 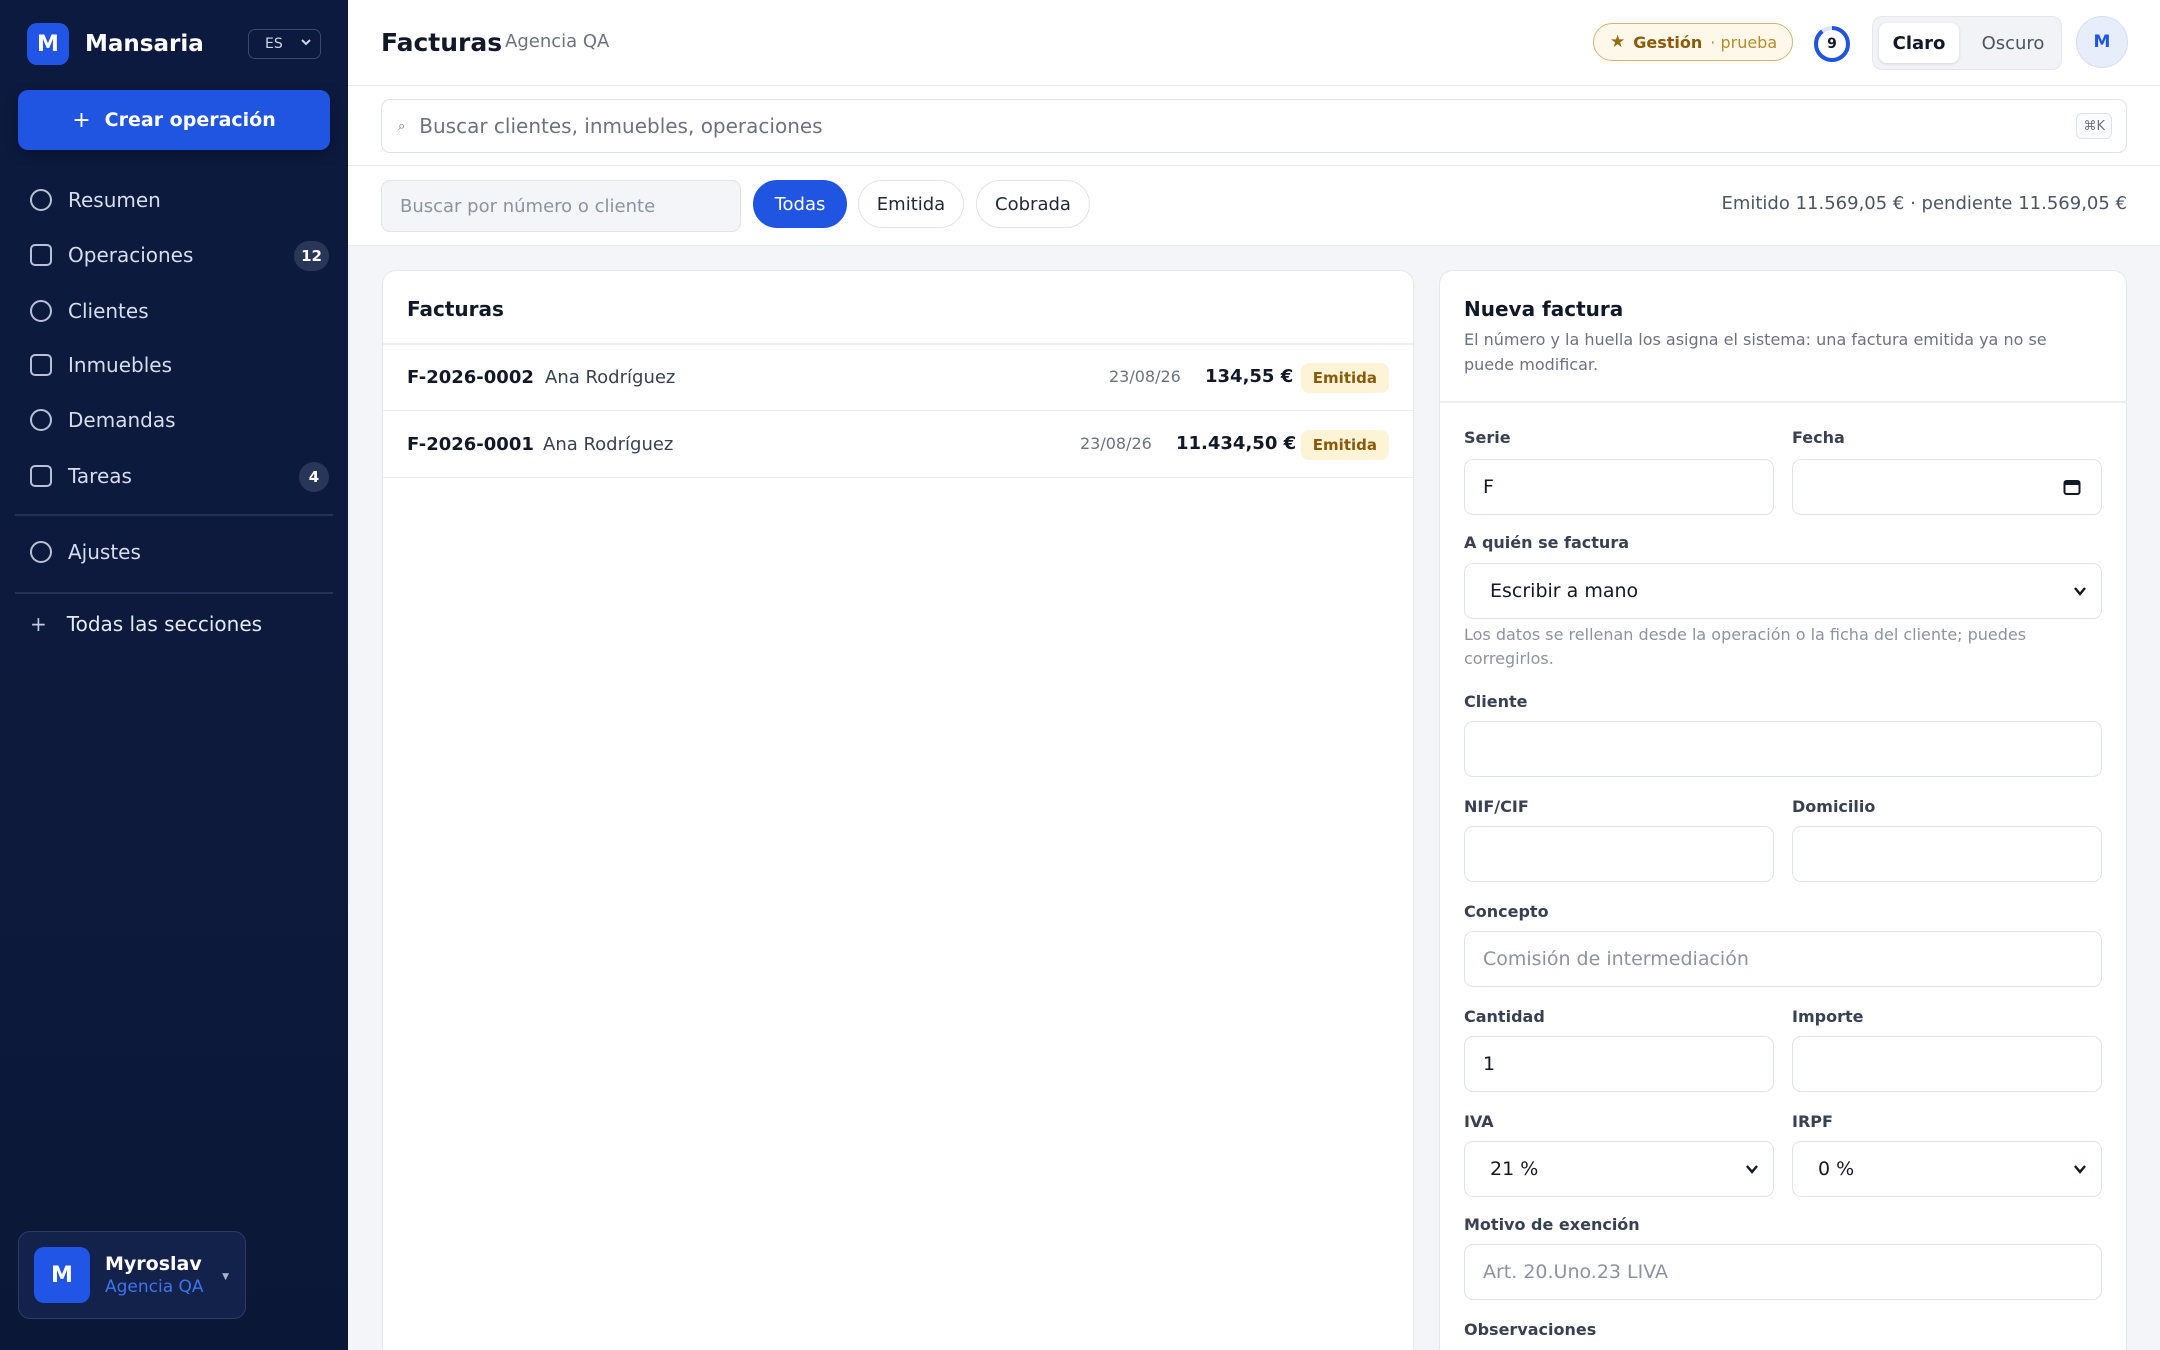 What do you see at coordinates (442, 42) in the screenshot?
I see `page-title: Facturas` at bounding box center [442, 42].